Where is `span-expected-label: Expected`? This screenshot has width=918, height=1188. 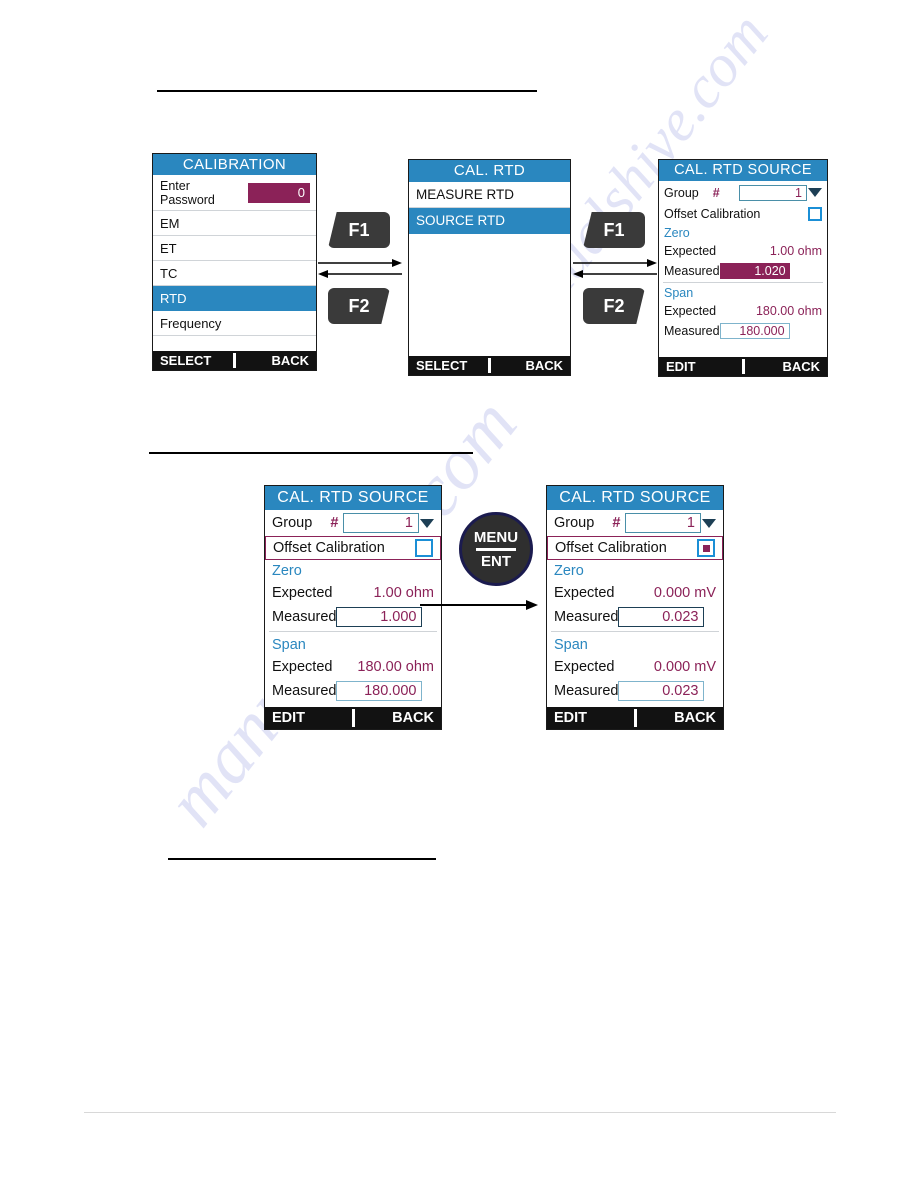
span-expected-label: Expected is located at coordinates (302, 667).